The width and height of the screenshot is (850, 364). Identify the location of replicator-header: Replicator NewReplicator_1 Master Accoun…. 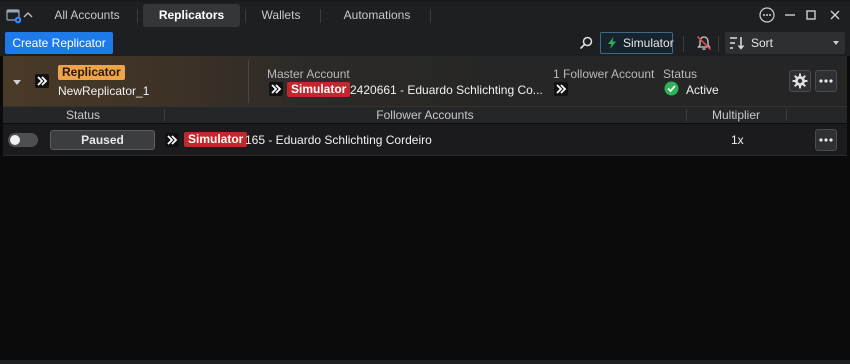
(425, 81).